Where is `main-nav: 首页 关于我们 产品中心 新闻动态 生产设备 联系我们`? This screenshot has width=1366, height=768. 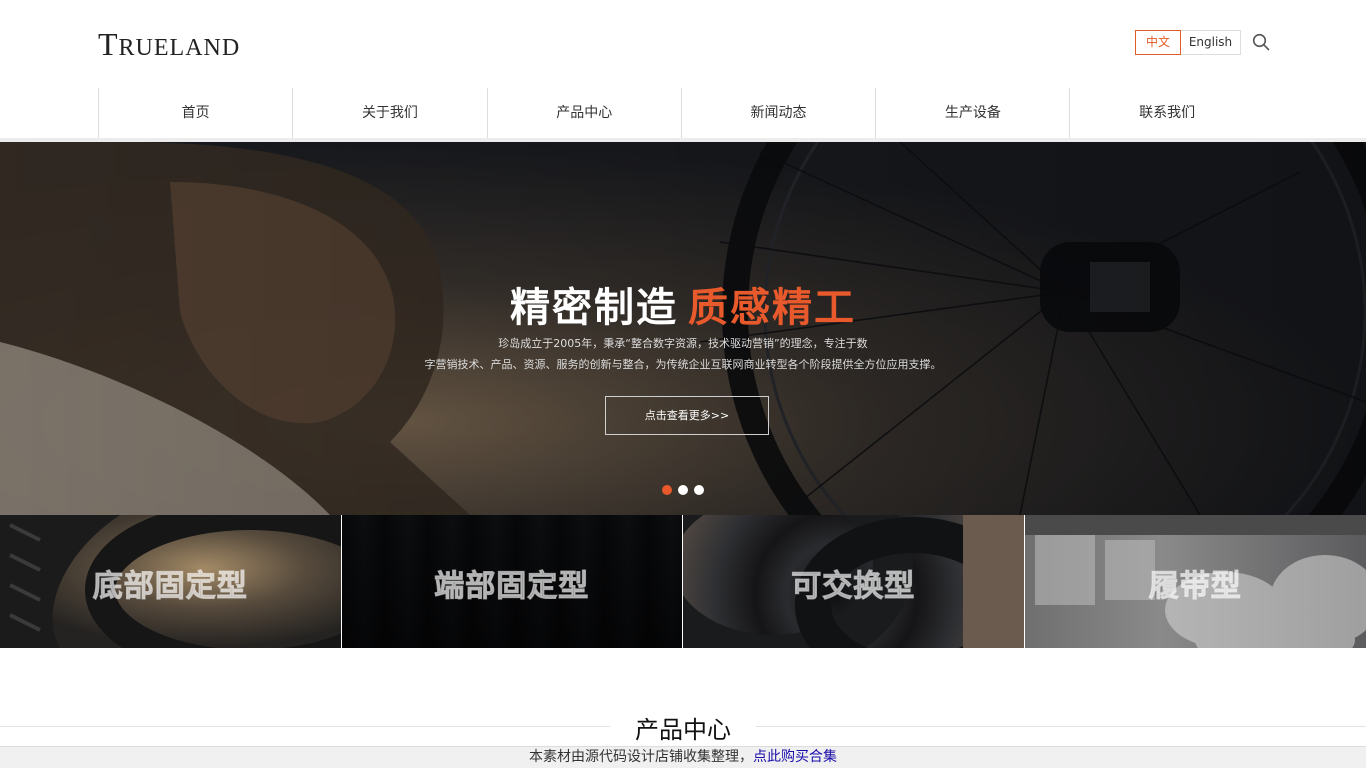
main-nav: 首页 关于我们 产品中心 新闻动态 生产设备 联系我们 is located at coordinates (681, 115).